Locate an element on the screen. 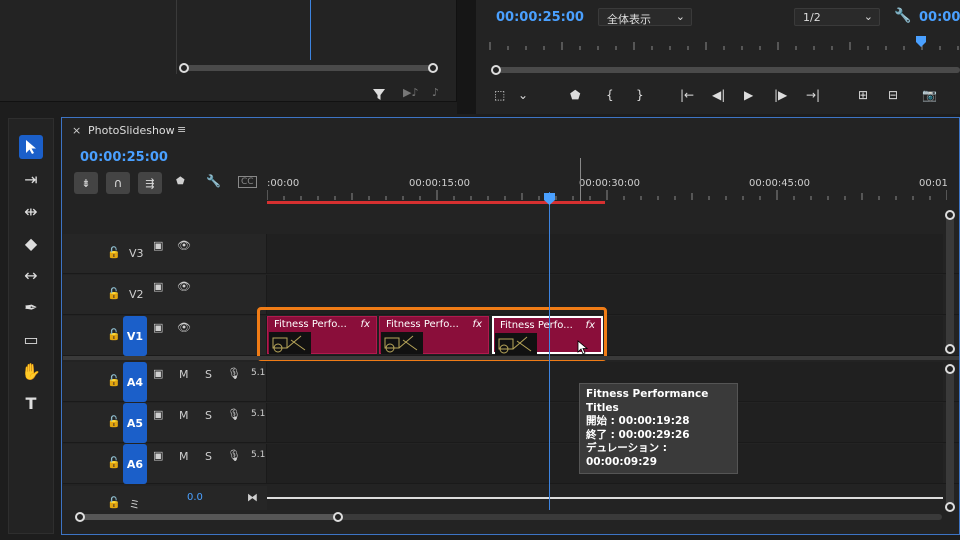  go-to-end-icon: ⧓ is located at coordinates (252, 497).